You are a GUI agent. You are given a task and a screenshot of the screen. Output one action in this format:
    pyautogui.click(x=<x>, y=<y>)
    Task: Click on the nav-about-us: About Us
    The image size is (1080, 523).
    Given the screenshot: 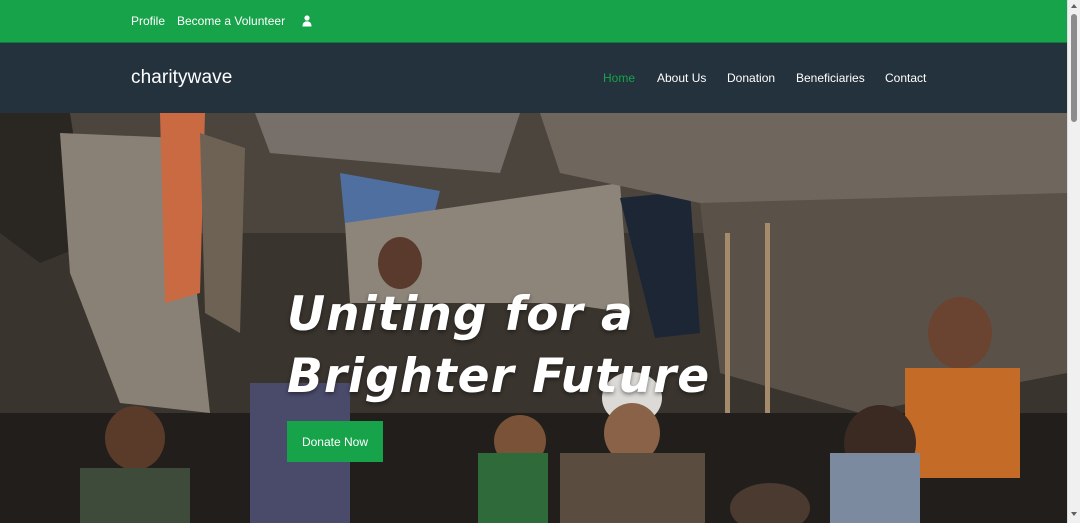 What is the action you would take?
    pyautogui.click(x=681, y=78)
    